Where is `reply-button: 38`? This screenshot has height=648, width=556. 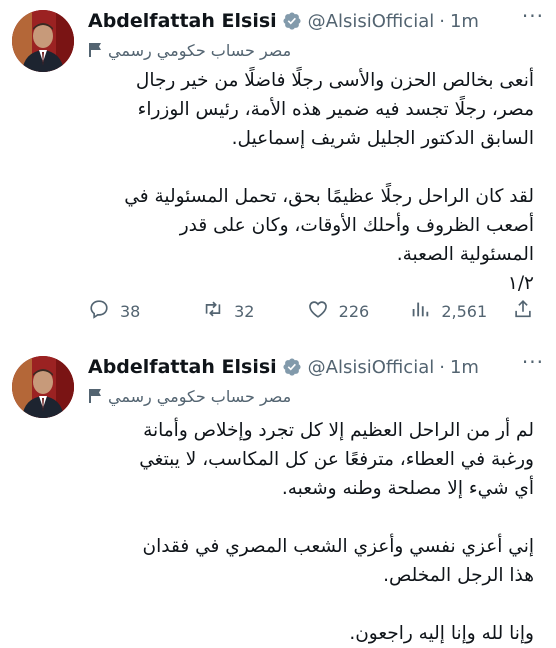
reply-button: 38 is located at coordinates (145, 311).